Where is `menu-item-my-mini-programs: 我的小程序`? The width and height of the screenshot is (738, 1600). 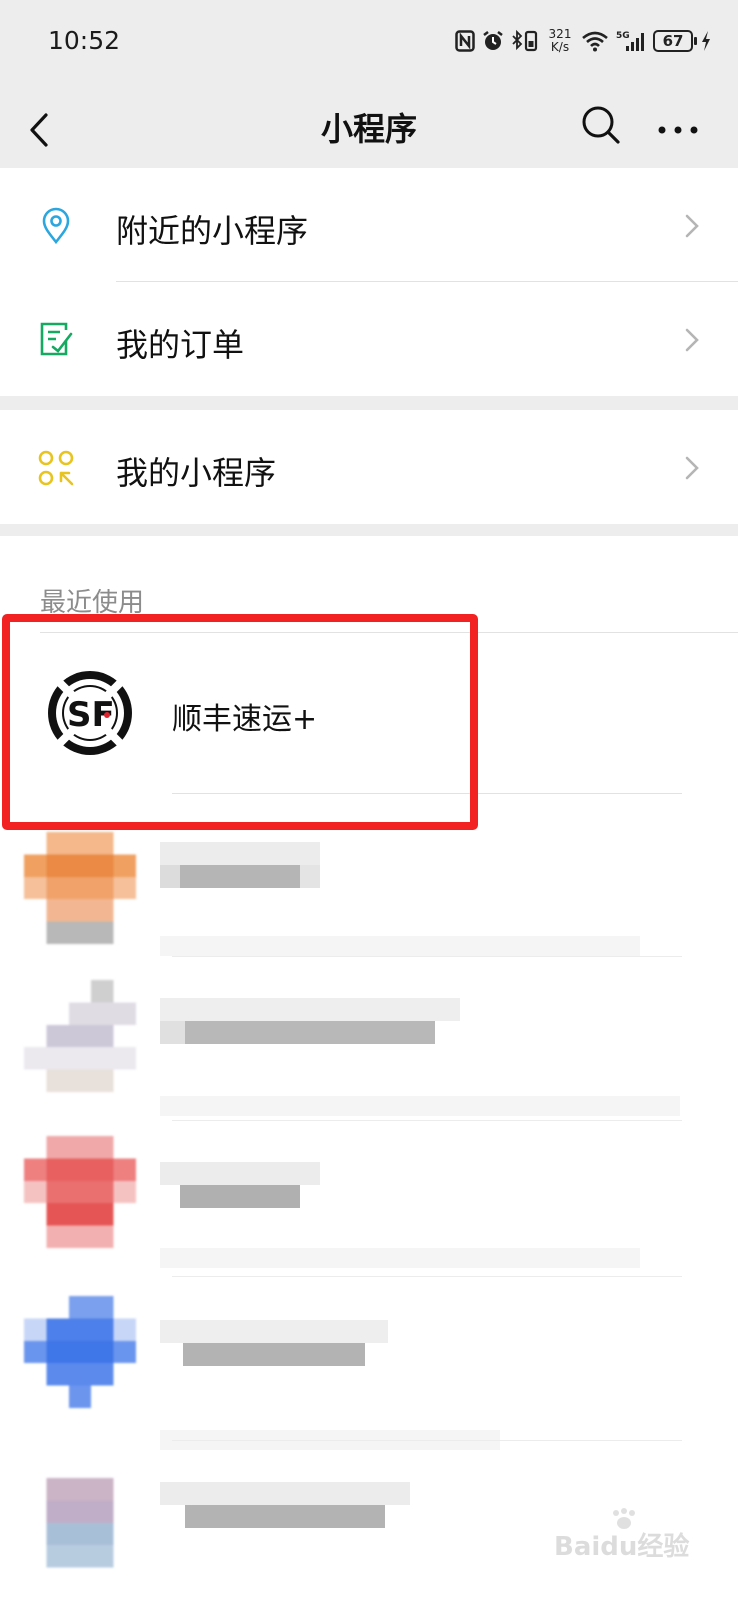
menu-item-my-mini-programs: 我的小程序 is located at coordinates (369, 467).